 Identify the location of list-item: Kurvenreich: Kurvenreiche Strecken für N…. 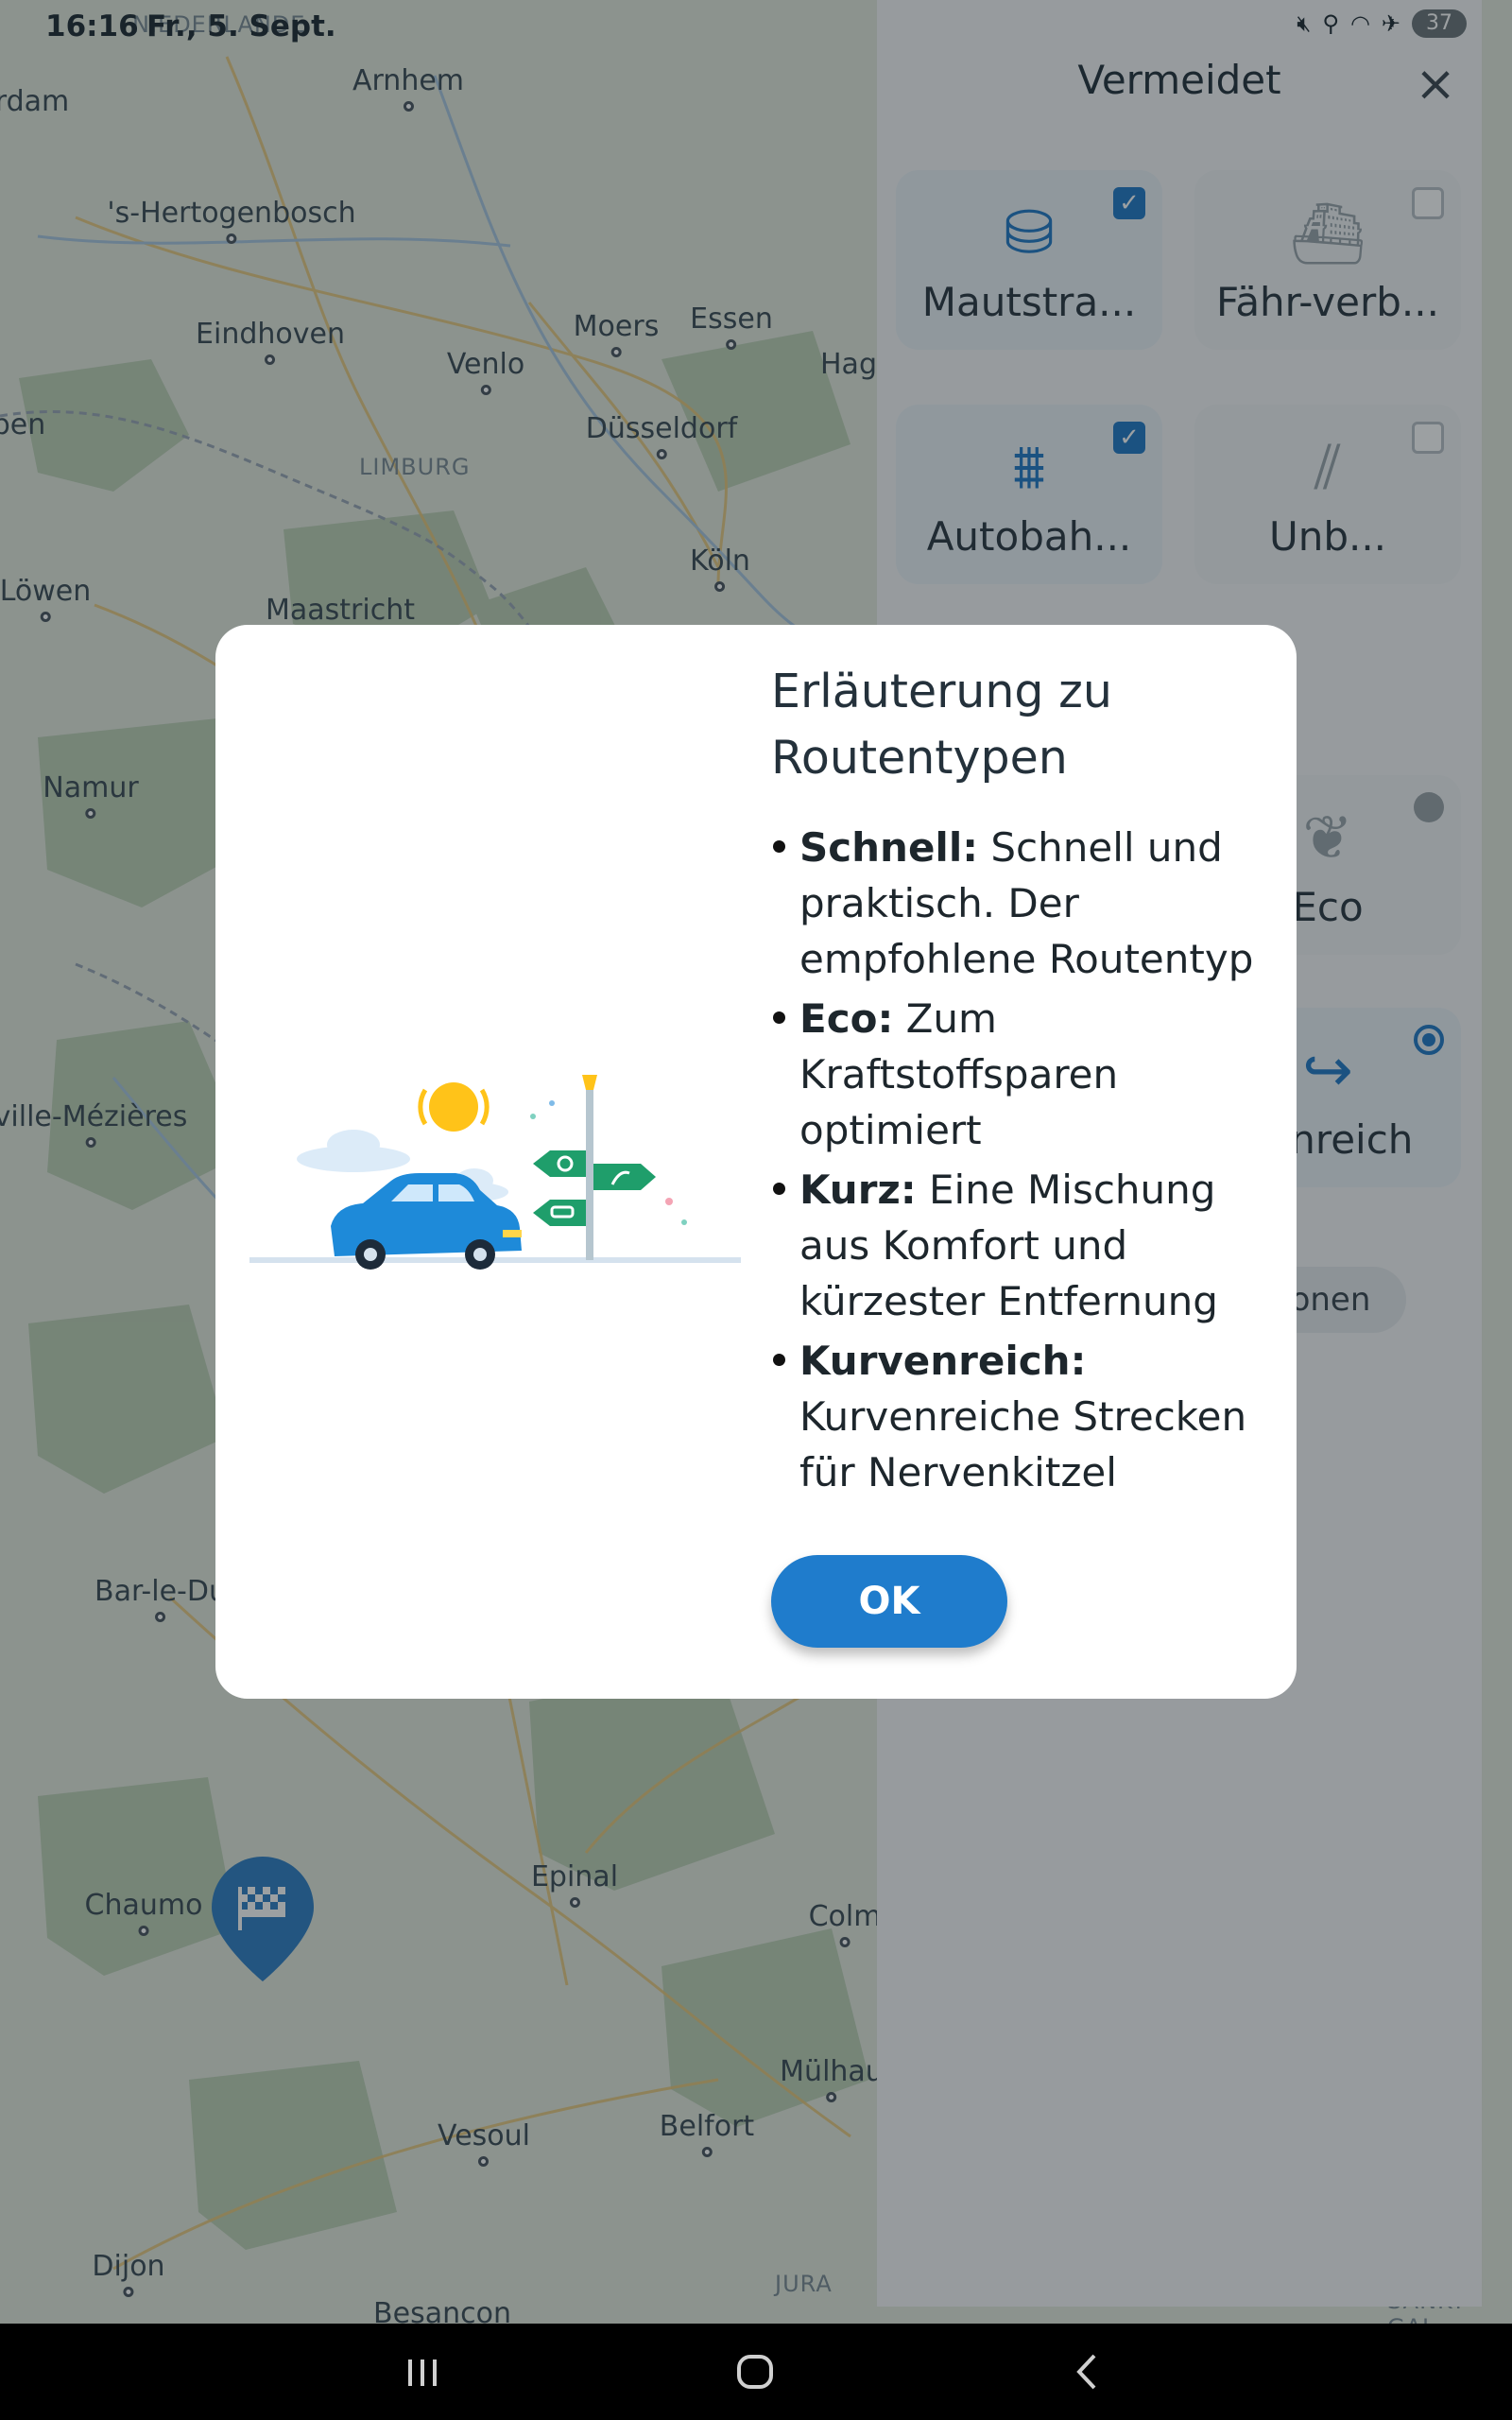
(1026, 1416).